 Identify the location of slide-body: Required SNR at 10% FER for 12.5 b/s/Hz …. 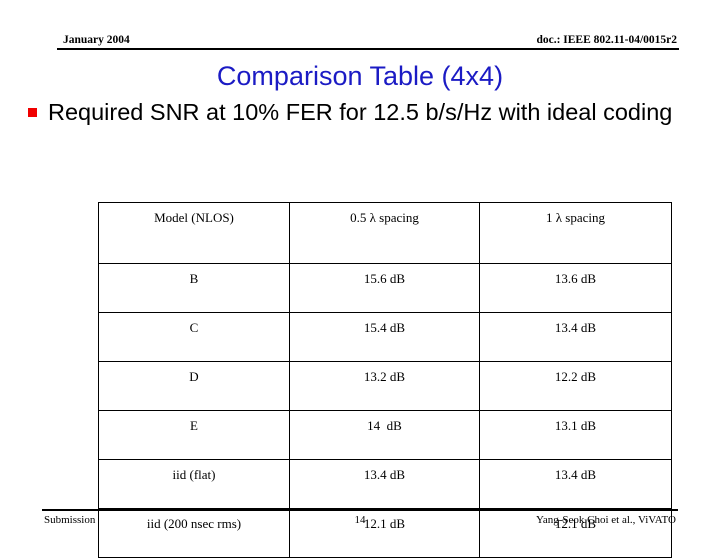
(360, 112).